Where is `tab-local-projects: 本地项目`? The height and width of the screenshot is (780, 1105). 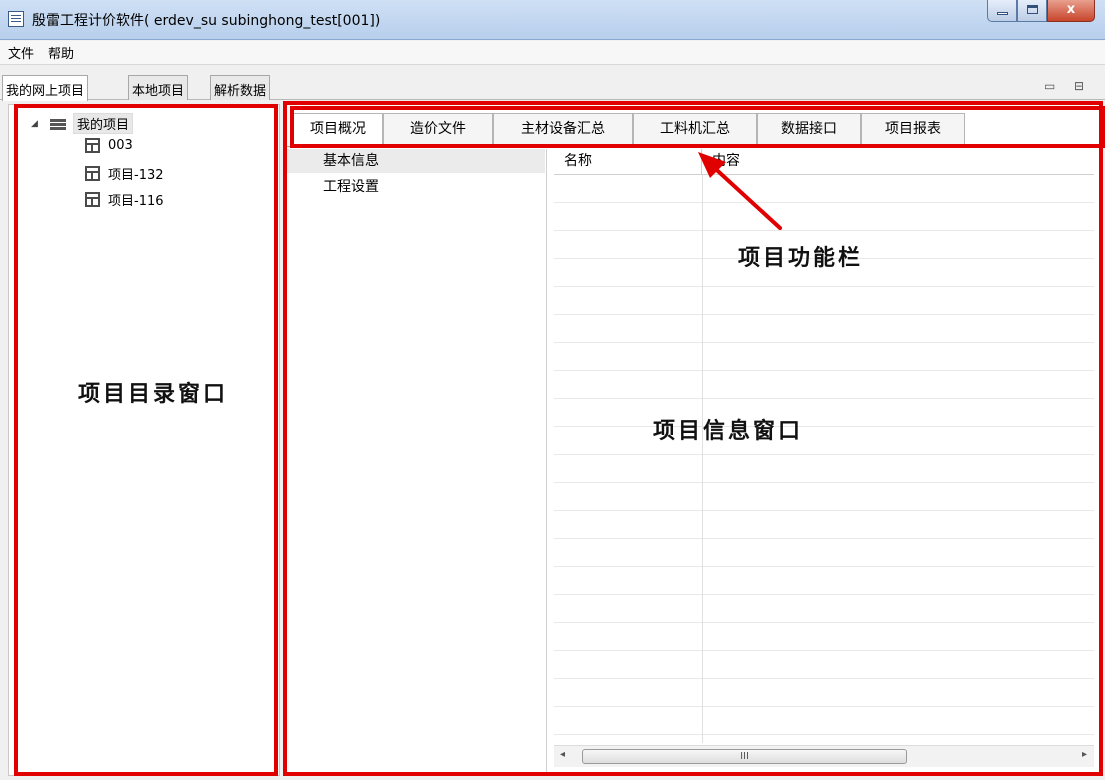
tab-local-projects: 本地项目 is located at coordinates (158, 87).